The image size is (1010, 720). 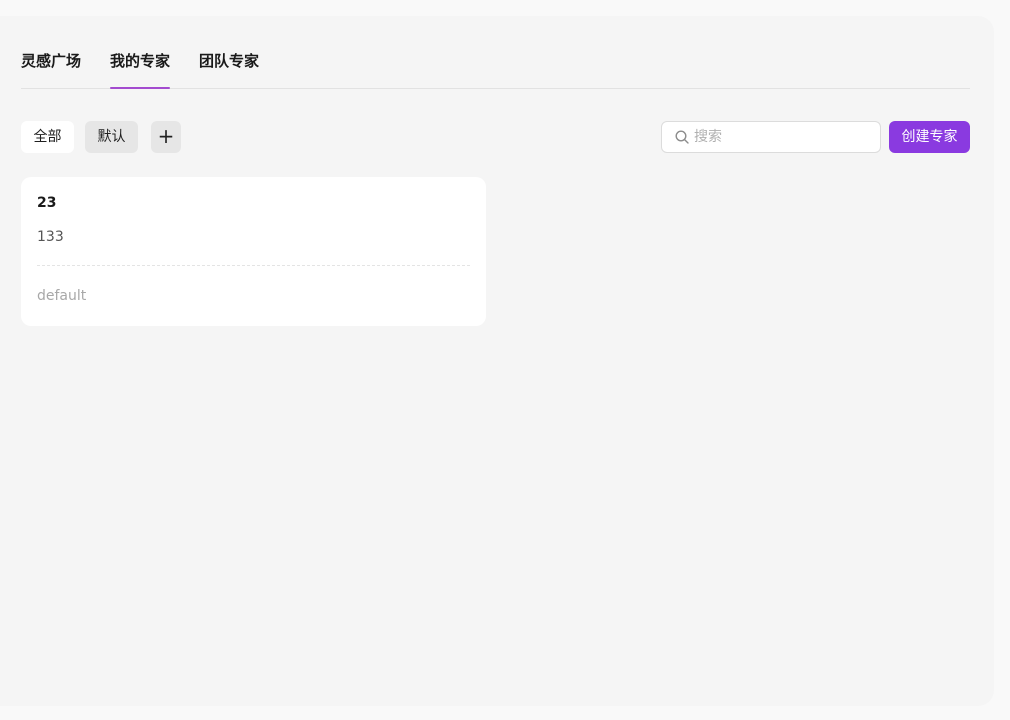 What do you see at coordinates (782, 137) in the screenshot?
I see `search-input` at bounding box center [782, 137].